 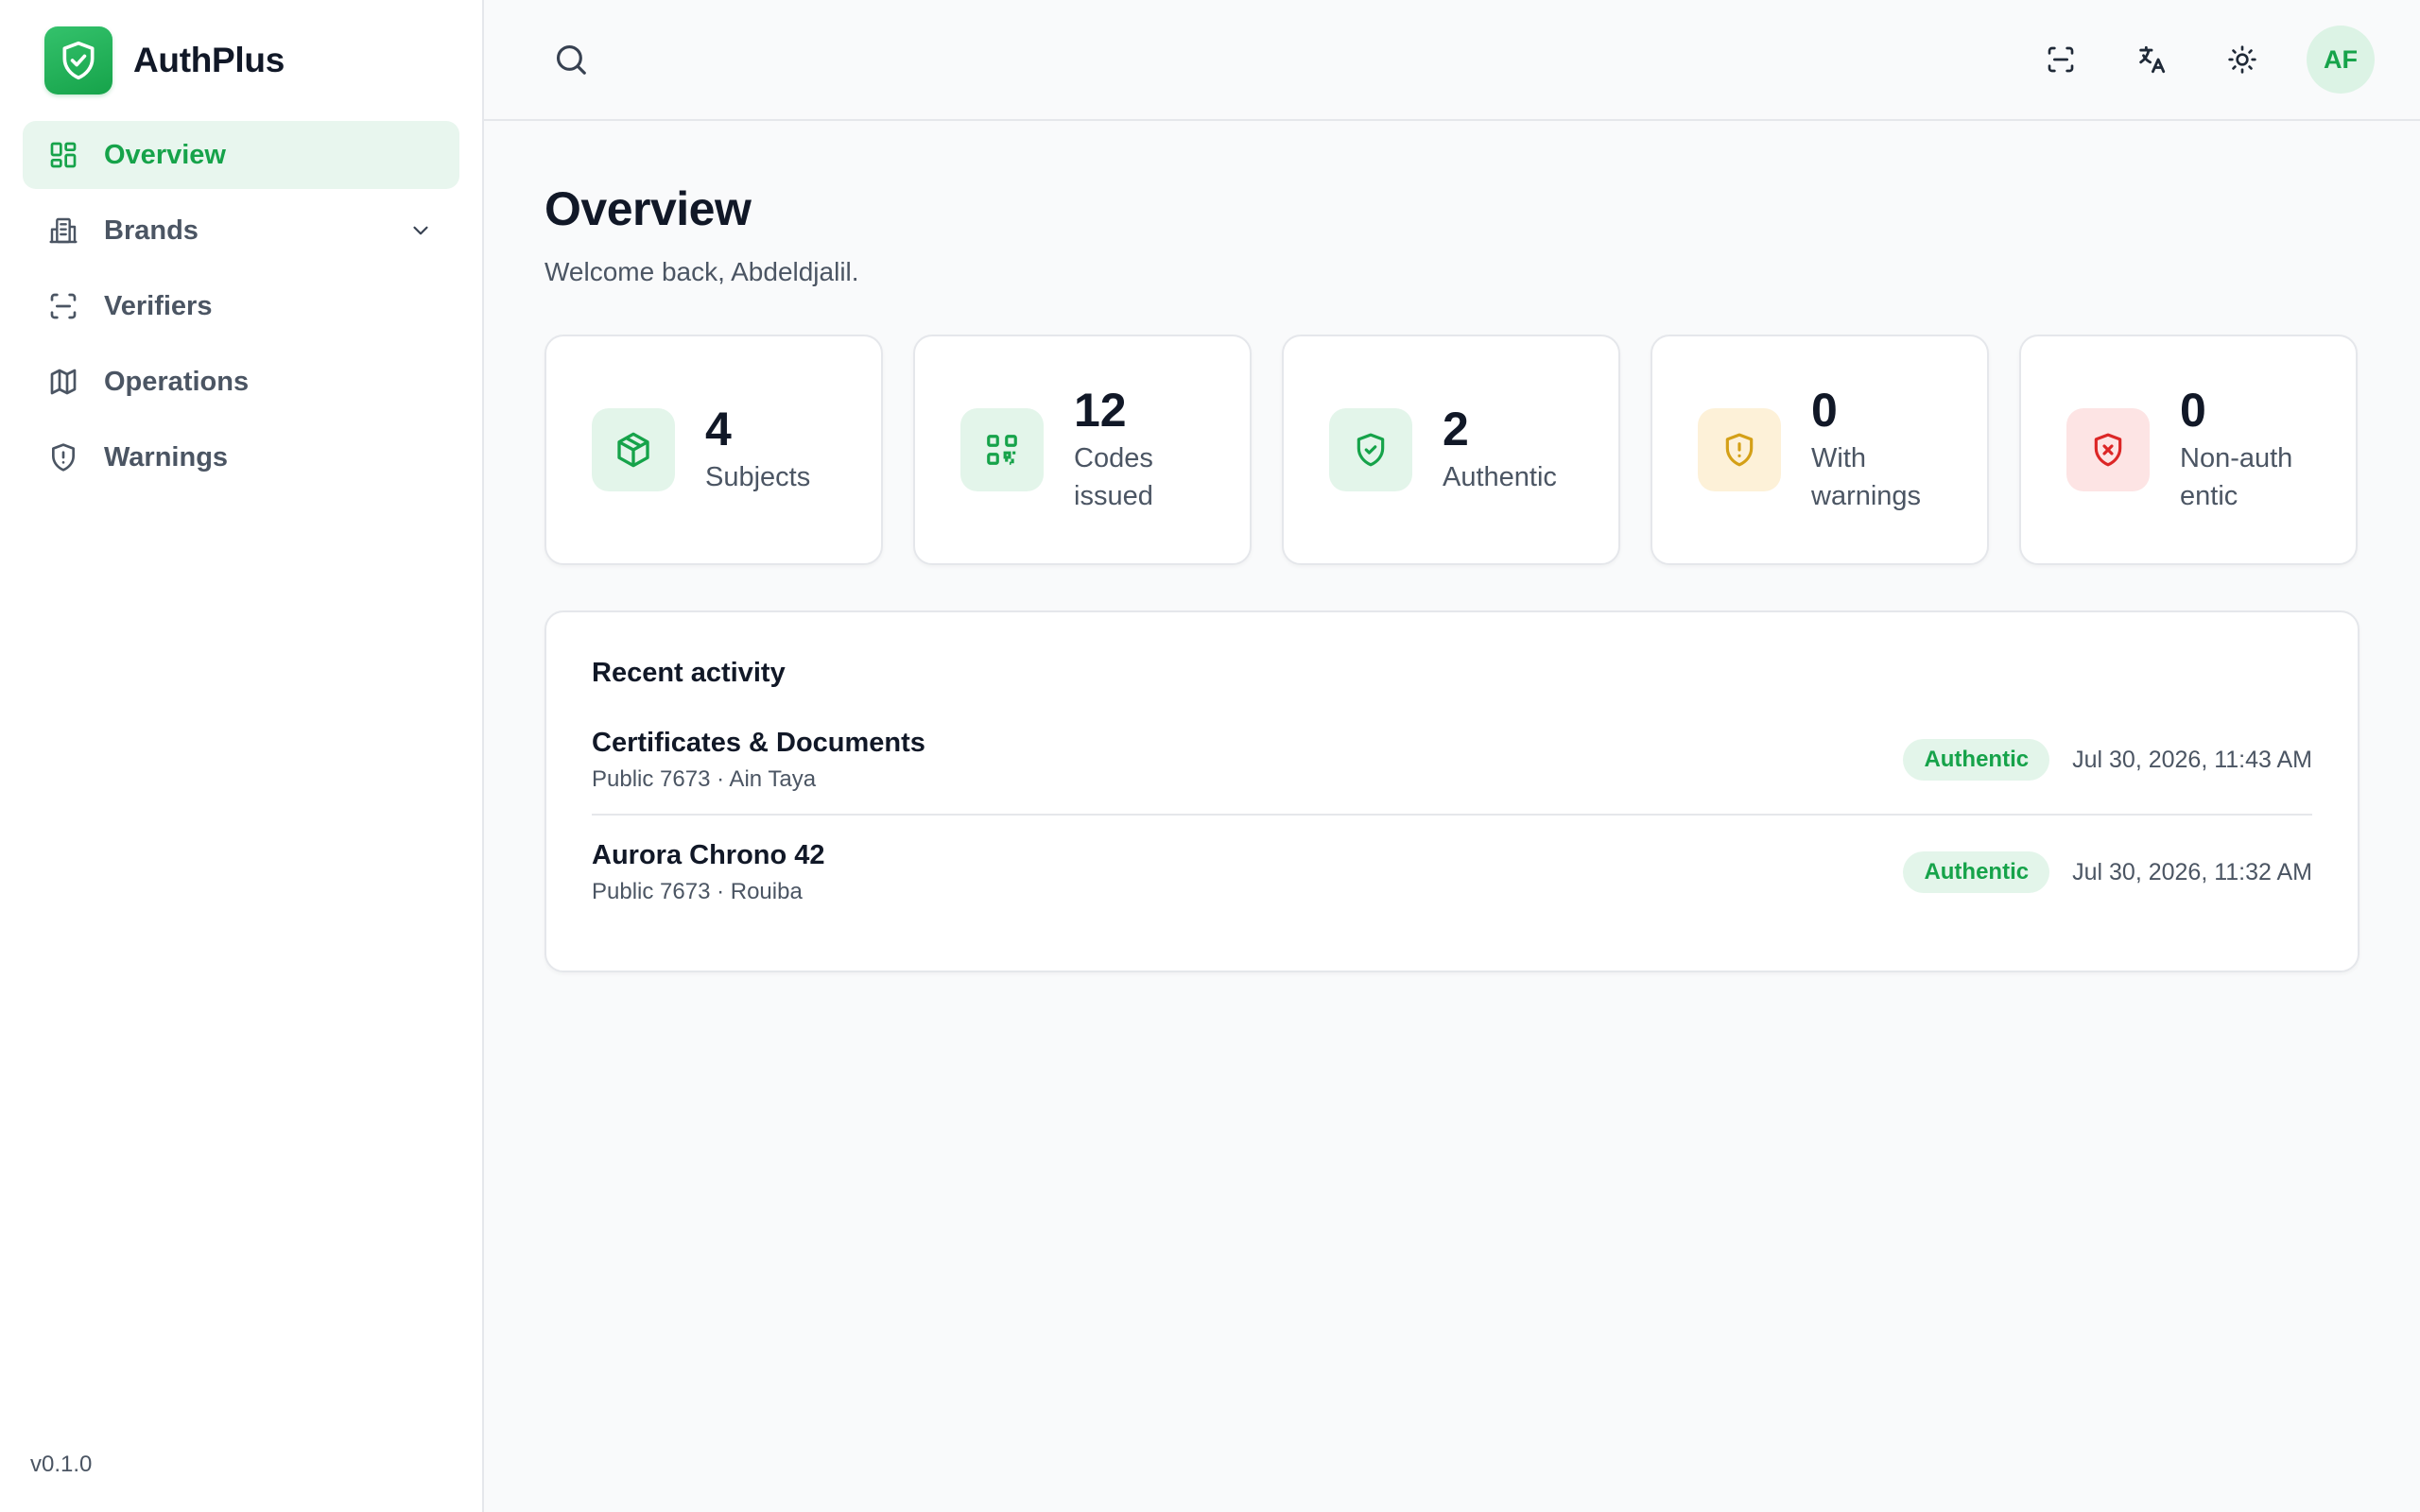 I want to click on shield-check-logo-icon, so click(x=78, y=60).